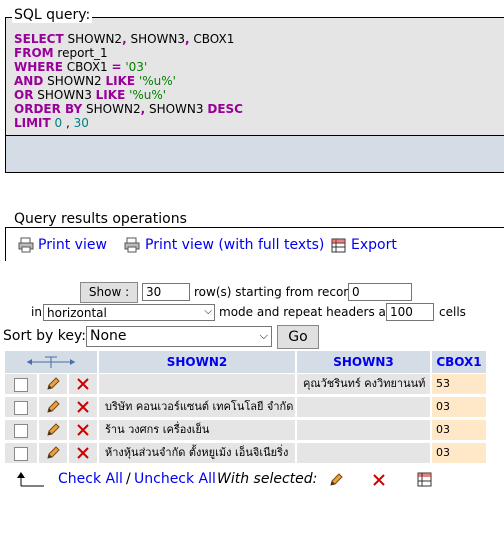 The height and width of the screenshot is (534, 504). What do you see at coordinates (197, 430) in the screenshot?
I see `cell-shown2: ร้าน วงศกร เครื่องเย็น` at bounding box center [197, 430].